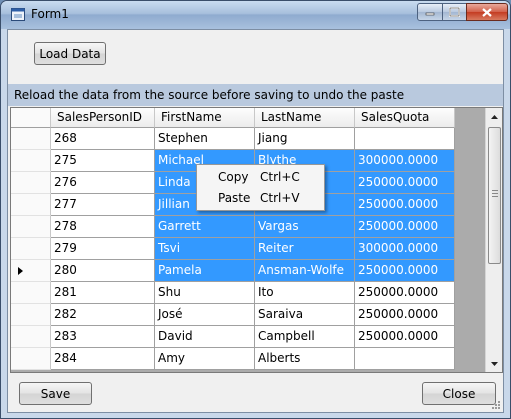  What do you see at coordinates (70, 53) in the screenshot?
I see `load-data-button: Load Data` at bounding box center [70, 53].